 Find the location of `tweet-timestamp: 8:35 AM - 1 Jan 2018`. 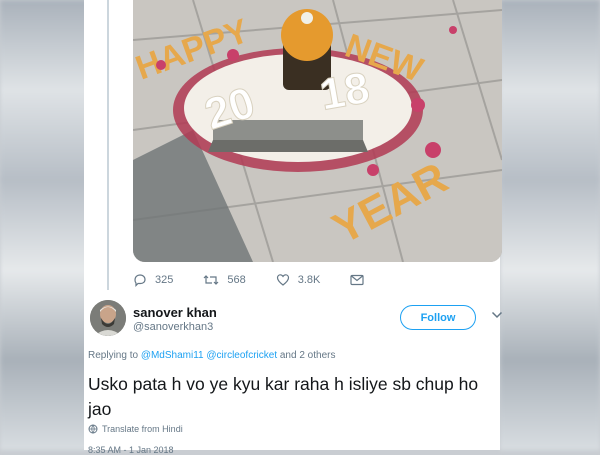

tweet-timestamp: 8:35 AM - 1 Jan 2018 is located at coordinates (131, 450).